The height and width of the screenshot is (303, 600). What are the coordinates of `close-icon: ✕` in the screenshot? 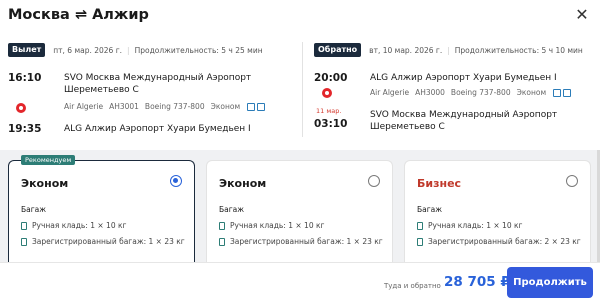 It's located at (582, 14).